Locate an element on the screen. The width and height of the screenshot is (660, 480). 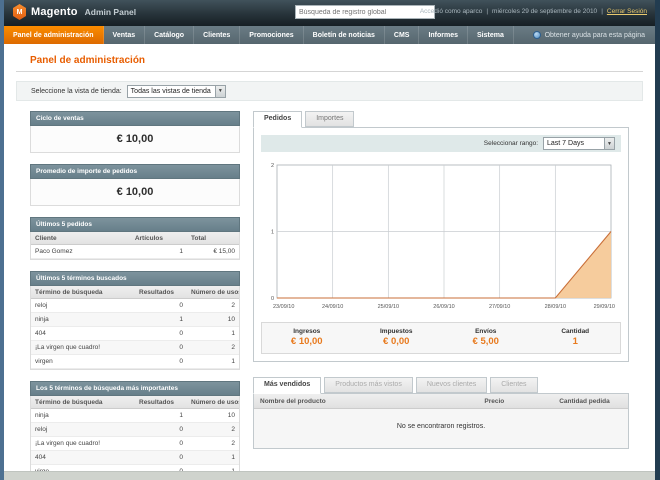
logout-link: Cerrar Sesión is located at coordinates (627, 11).